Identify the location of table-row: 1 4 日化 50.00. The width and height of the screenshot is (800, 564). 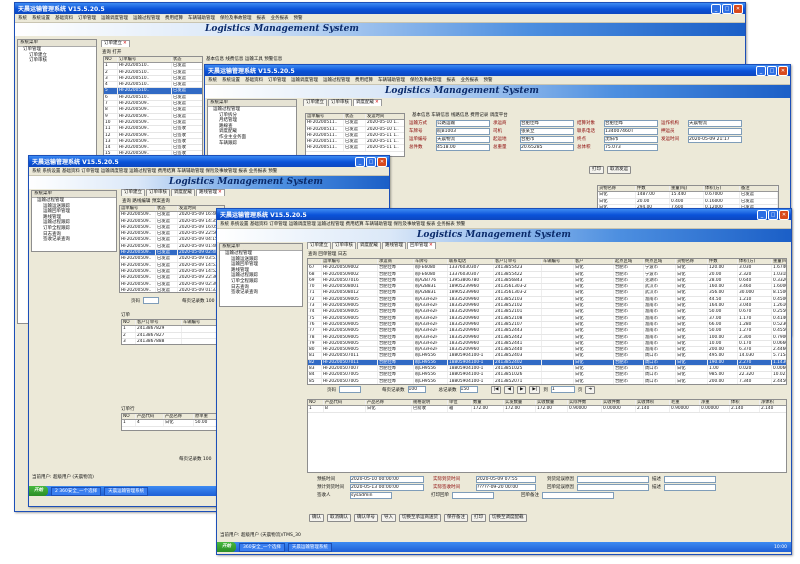
(170, 423).